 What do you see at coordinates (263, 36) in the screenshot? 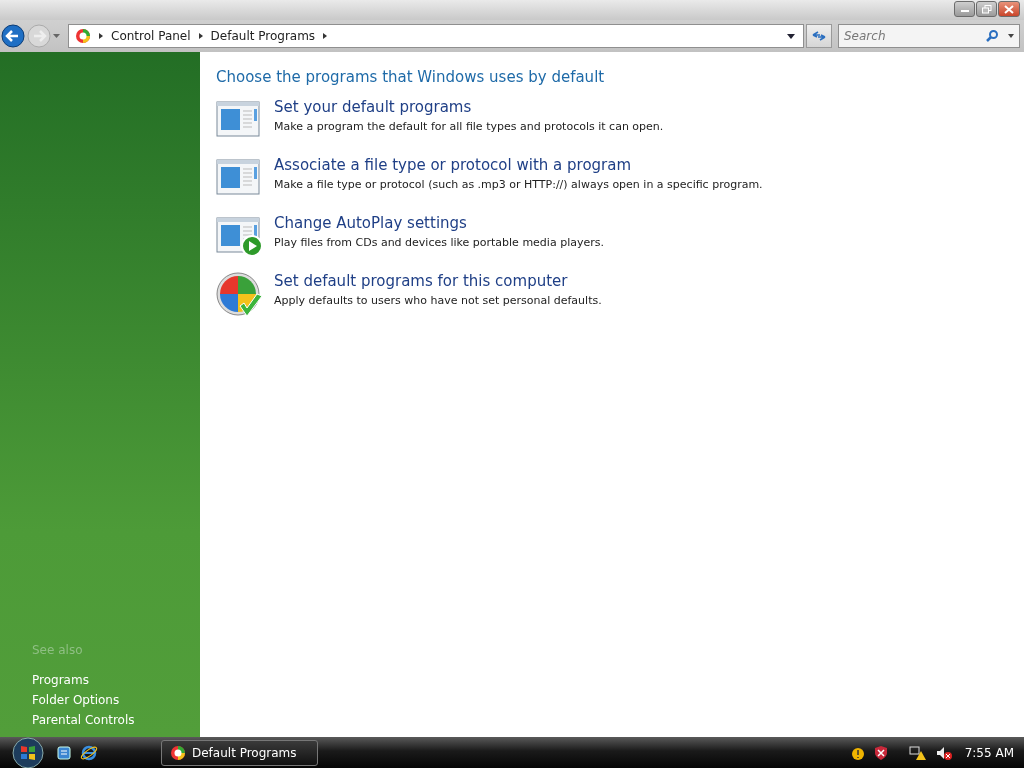
I see `breadcrumb: Default Programs` at bounding box center [263, 36].